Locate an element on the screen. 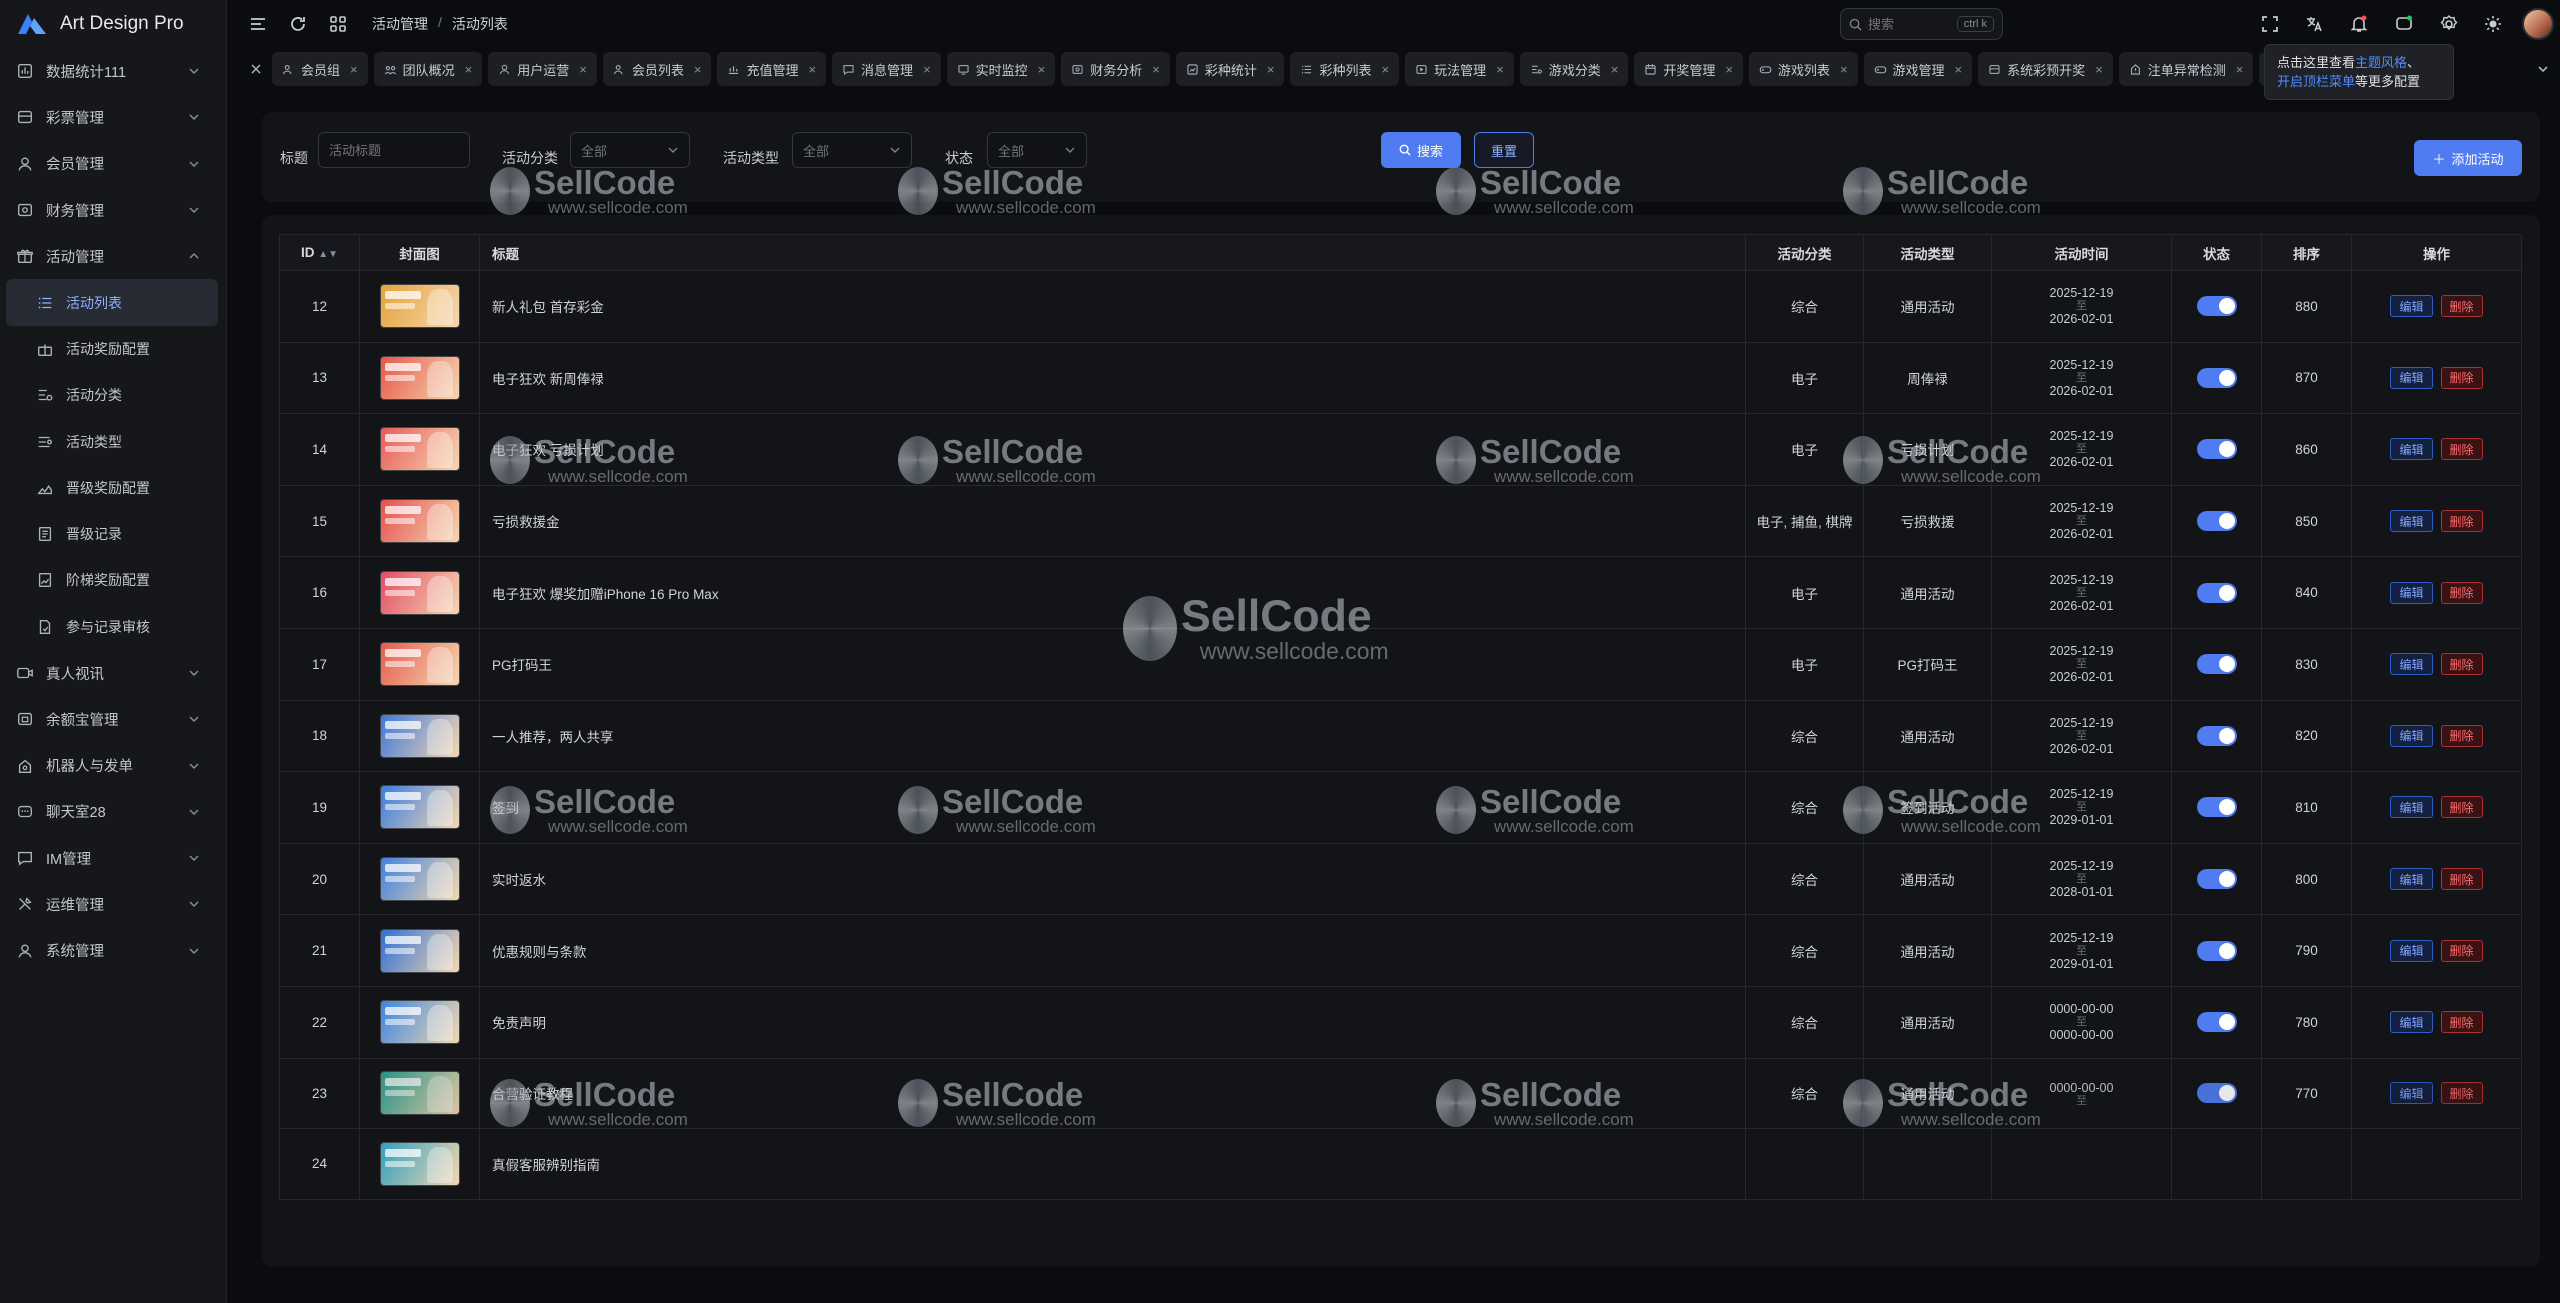  sidebar-item: 财务管理 is located at coordinates (113, 210).